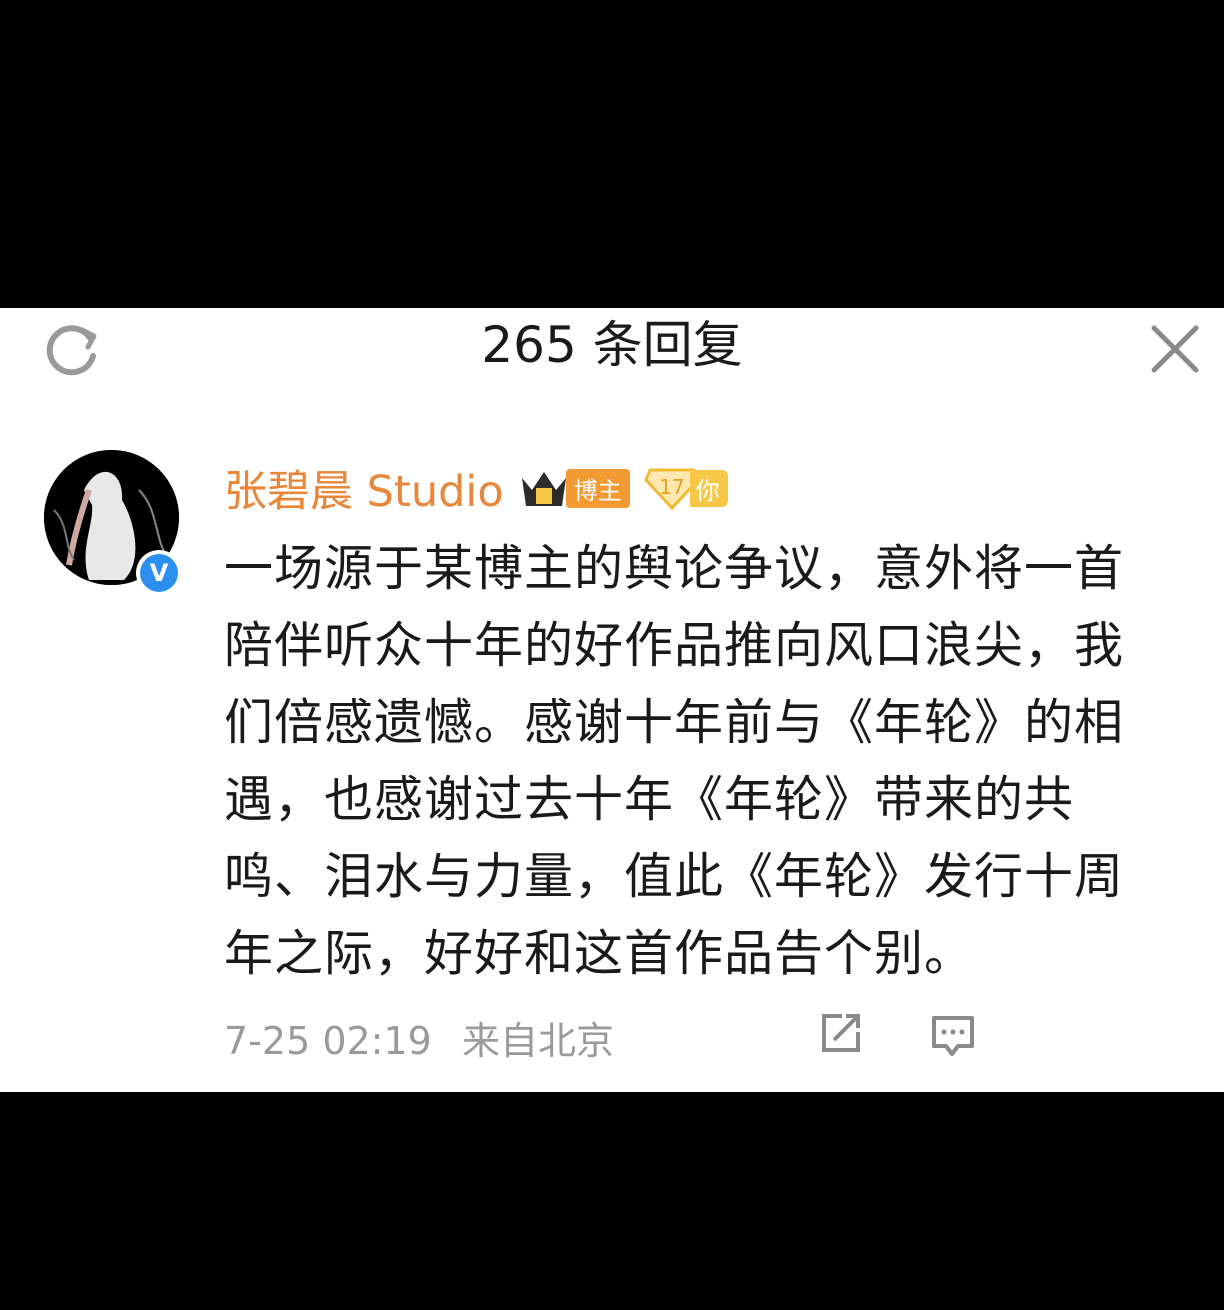 The width and height of the screenshot is (1224, 1310). What do you see at coordinates (1175, 348) in the screenshot?
I see `close-icon` at bounding box center [1175, 348].